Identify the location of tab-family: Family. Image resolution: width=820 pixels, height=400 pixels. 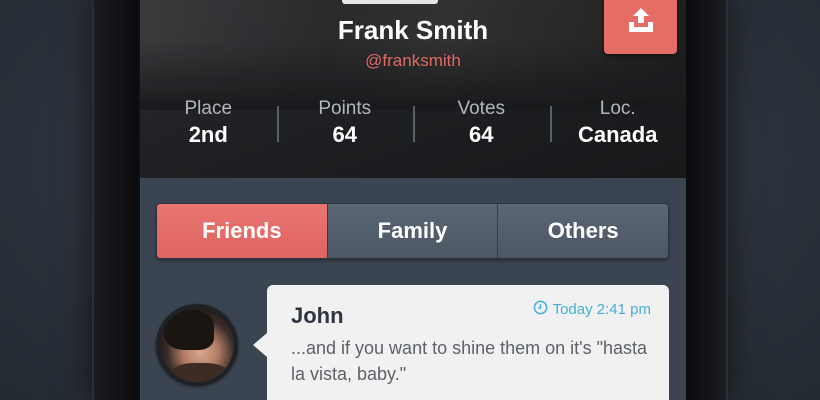
(412, 231).